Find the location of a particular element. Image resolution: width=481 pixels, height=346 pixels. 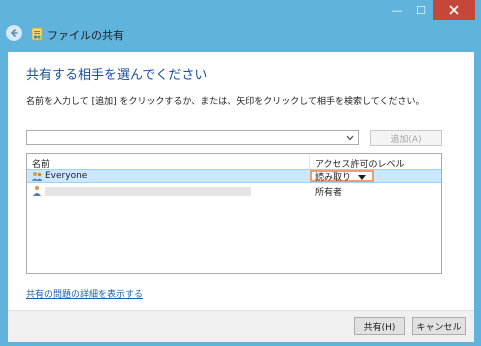

name-combobox is located at coordinates (192, 137).